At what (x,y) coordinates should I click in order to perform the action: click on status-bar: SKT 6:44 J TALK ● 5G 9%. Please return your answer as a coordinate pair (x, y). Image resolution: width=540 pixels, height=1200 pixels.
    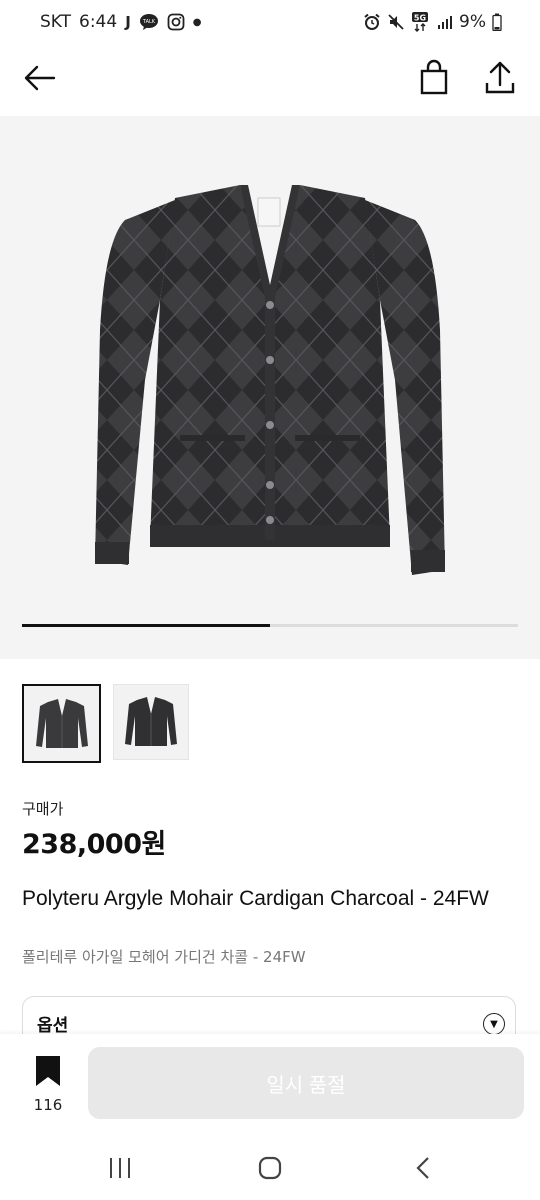
    Looking at the image, I should click on (270, 23).